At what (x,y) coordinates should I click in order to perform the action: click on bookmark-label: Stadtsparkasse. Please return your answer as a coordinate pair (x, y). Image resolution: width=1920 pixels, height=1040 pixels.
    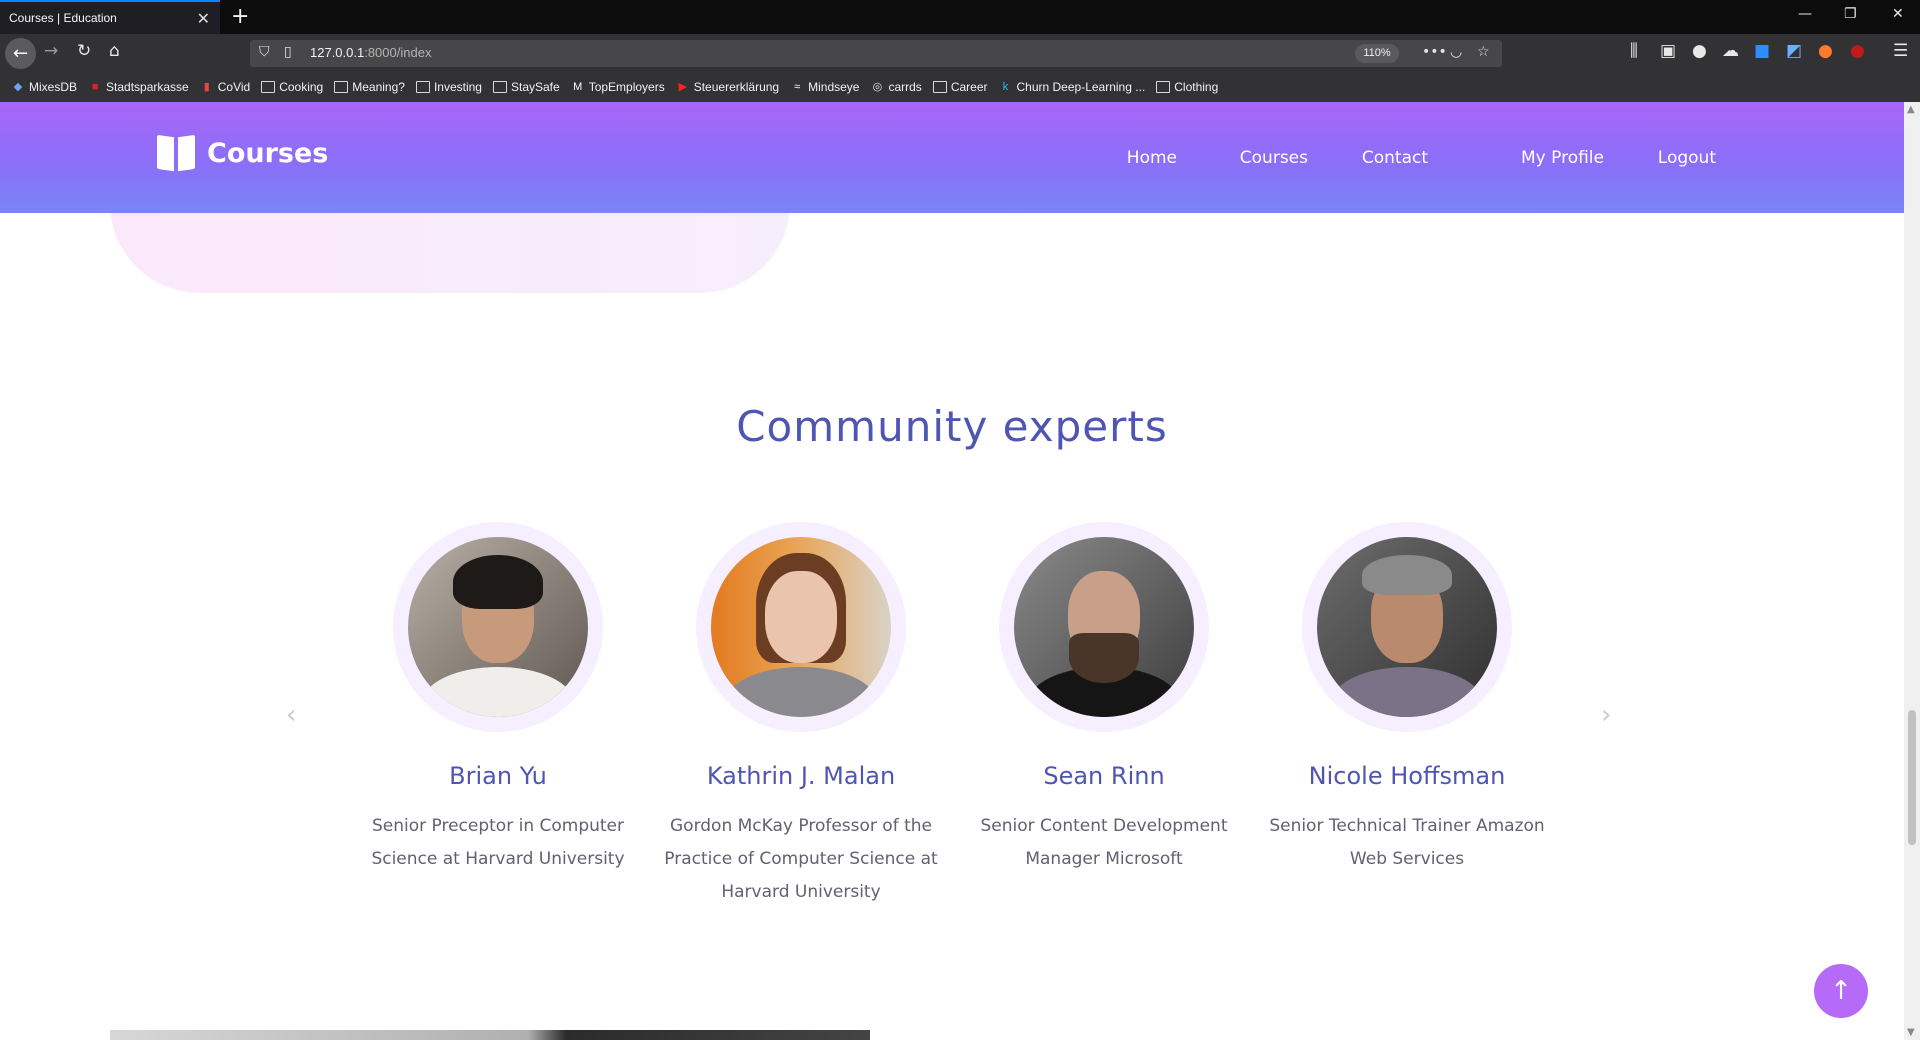
    Looking at the image, I should click on (147, 87).